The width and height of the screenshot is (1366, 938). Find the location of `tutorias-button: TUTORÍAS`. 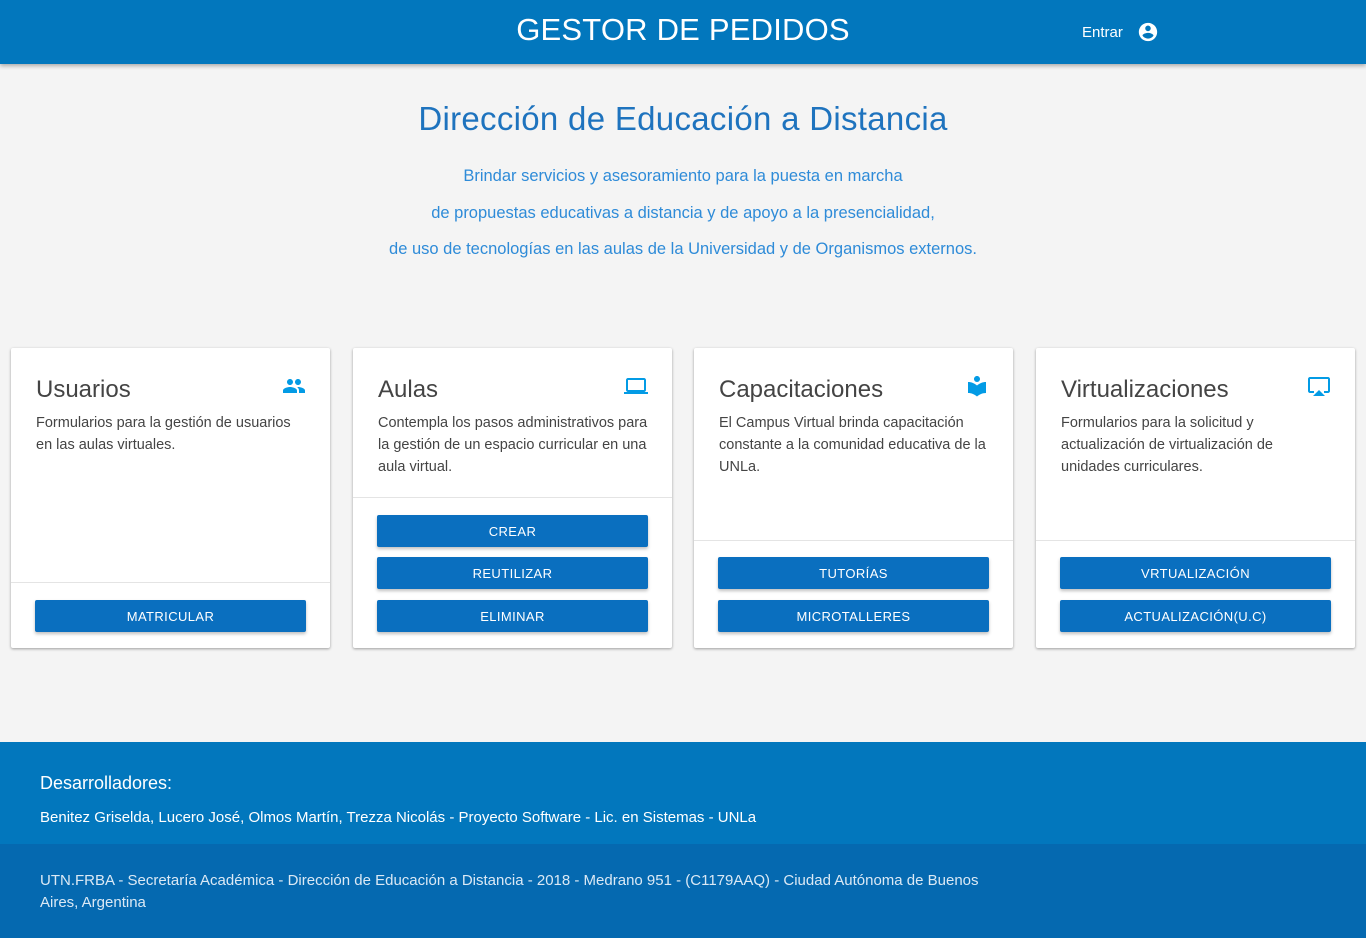

tutorias-button: TUTORÍAS is located at coordinates (853, 573).